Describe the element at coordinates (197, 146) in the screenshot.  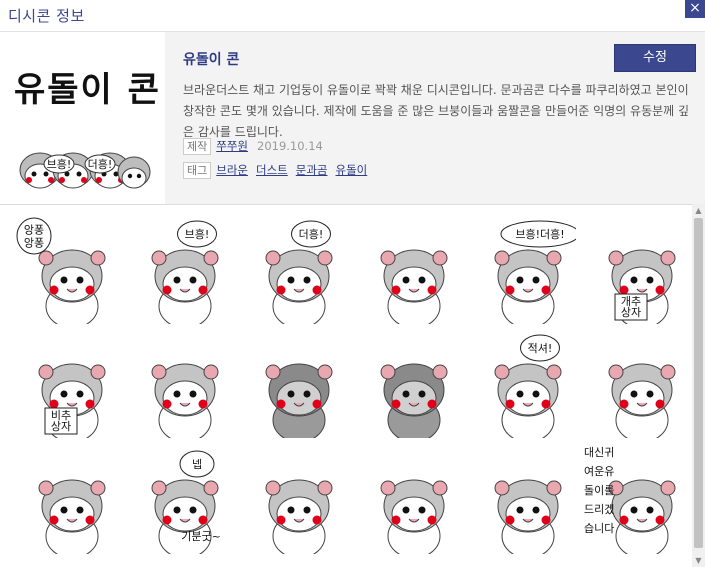
I see `maker-label: 제작` at that location.